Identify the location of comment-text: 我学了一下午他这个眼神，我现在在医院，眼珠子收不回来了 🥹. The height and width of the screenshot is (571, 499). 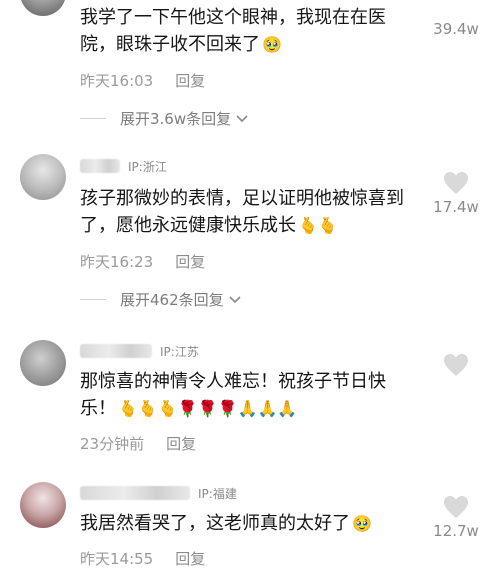
(245, 31).